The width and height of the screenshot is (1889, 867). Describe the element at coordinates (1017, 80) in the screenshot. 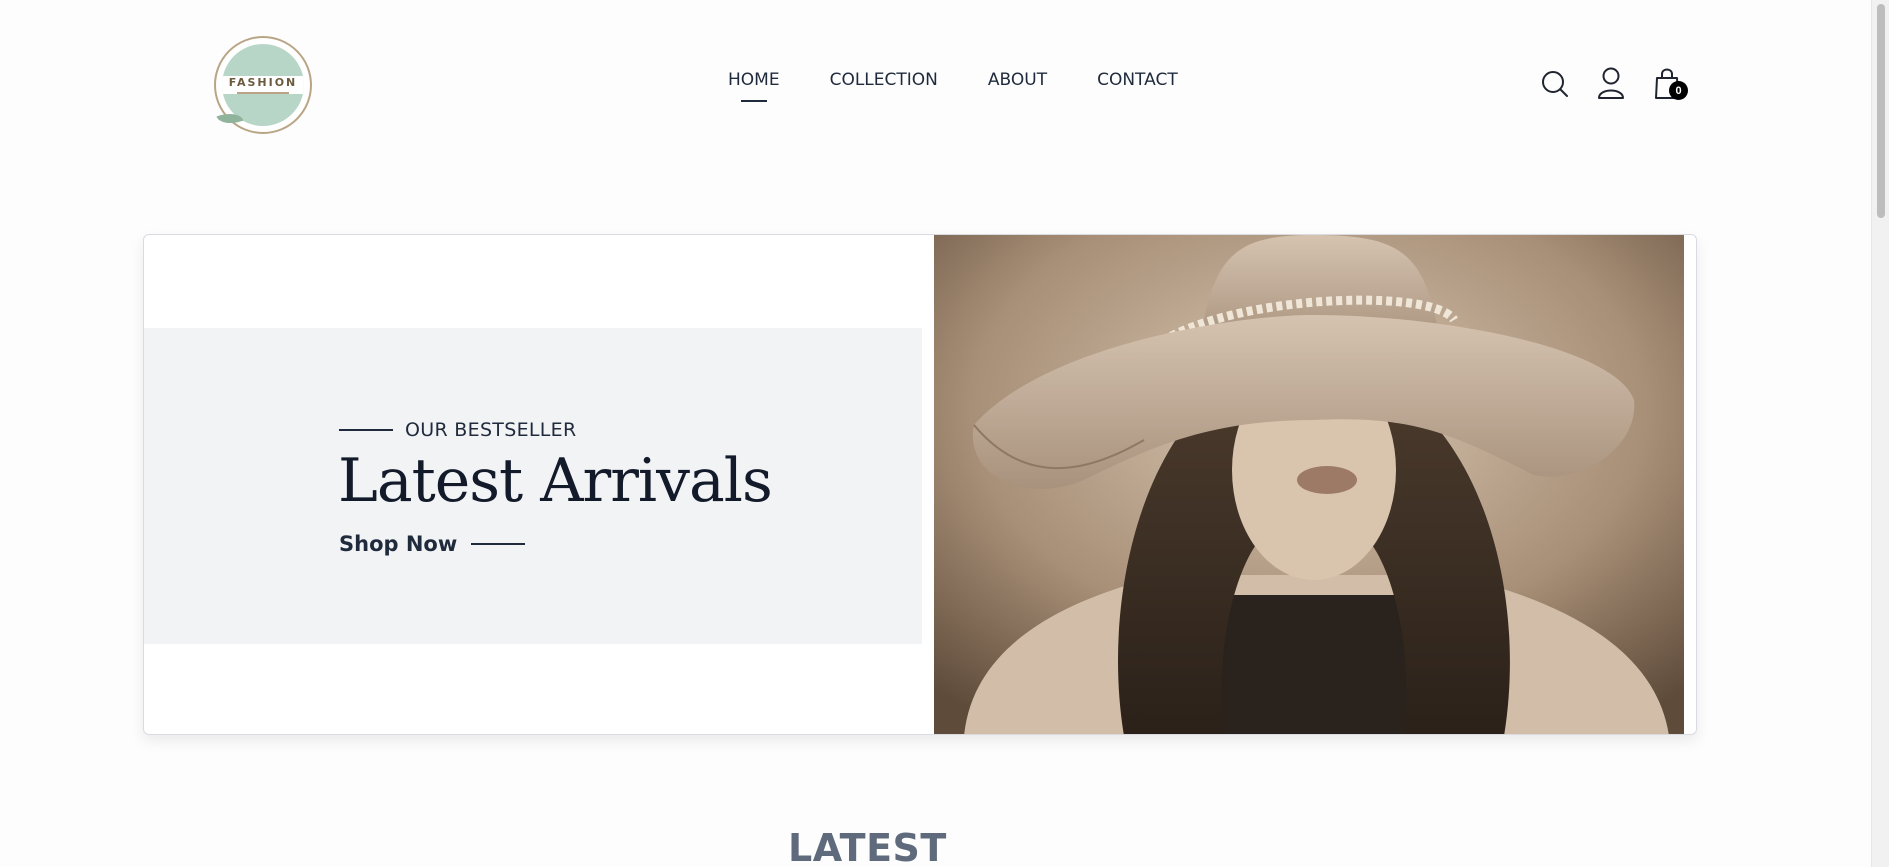

I see `nav-about: ABOUT` at that location.